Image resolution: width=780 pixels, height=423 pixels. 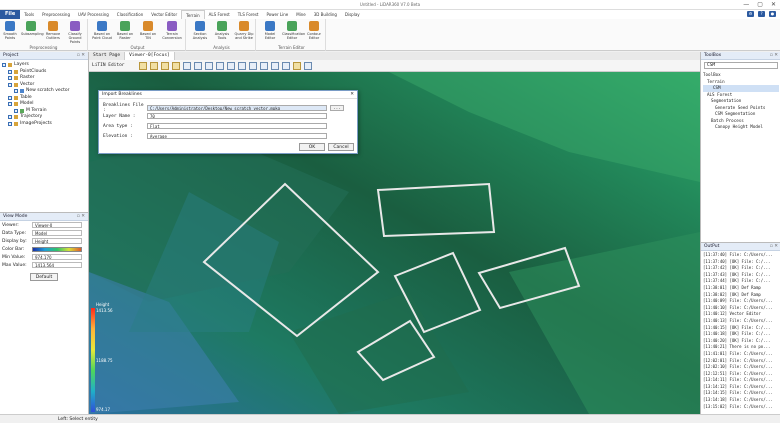 What do you see at coordinates (165, 66) in the screenshot?
I see `draw-point-icon` at bounding box center [165, 66].